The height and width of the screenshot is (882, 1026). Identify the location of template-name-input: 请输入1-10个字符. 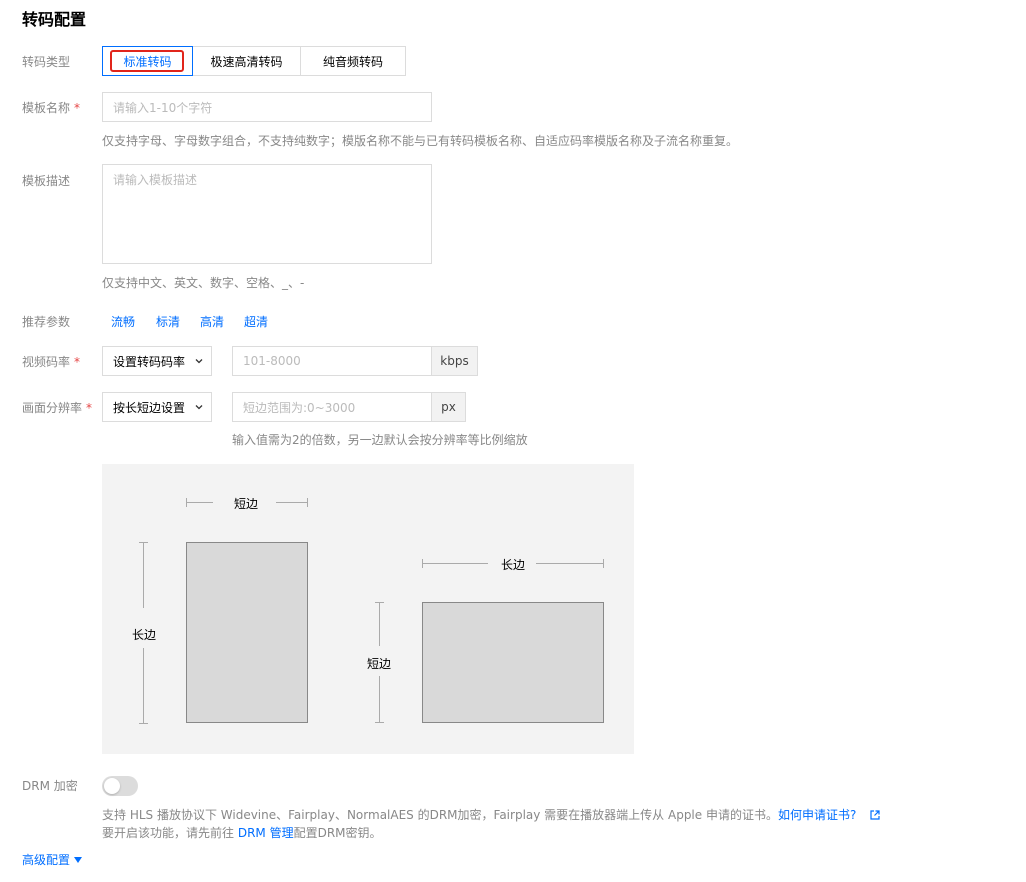
(267, 107).